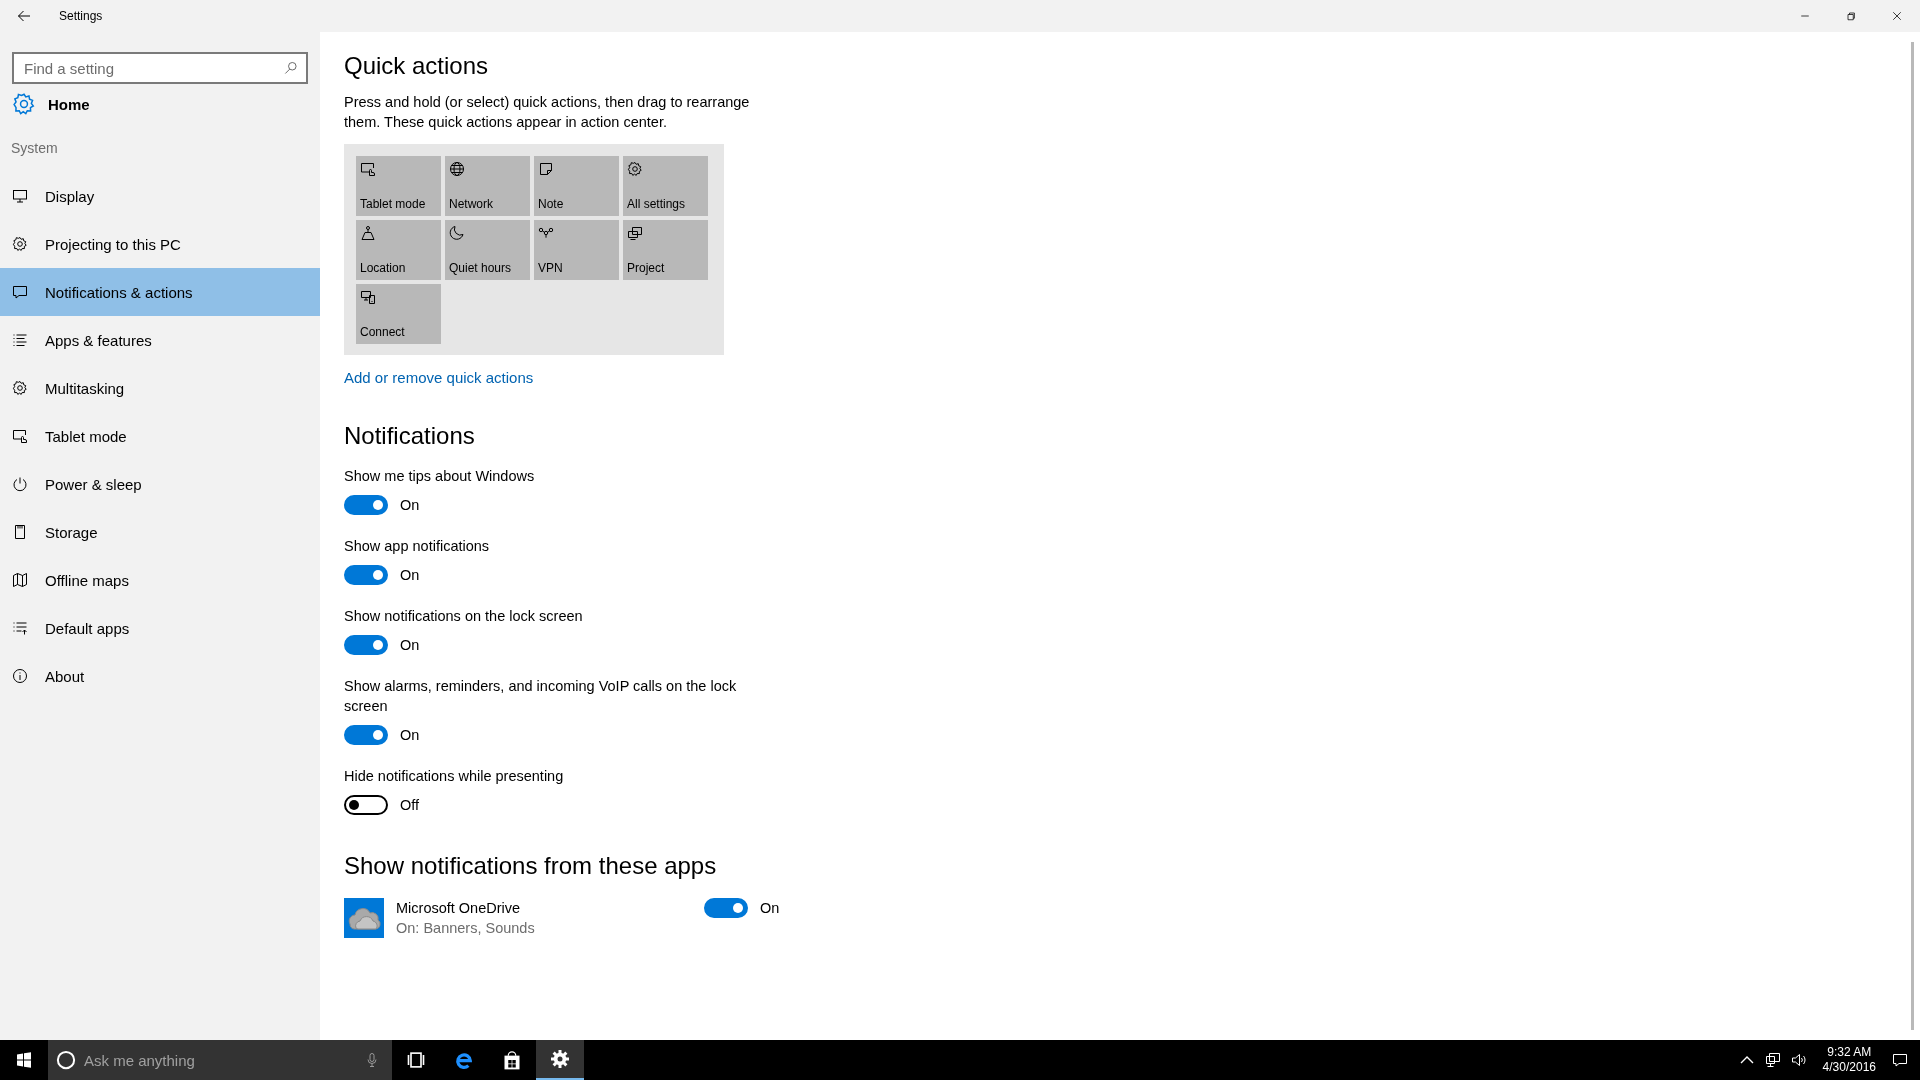 The height and width of the screenshot is (1080, 1920). Describe the element at coordinates (1849, 1067) in the screenshot. I see `clock-date: 4/30/2016` at that location.